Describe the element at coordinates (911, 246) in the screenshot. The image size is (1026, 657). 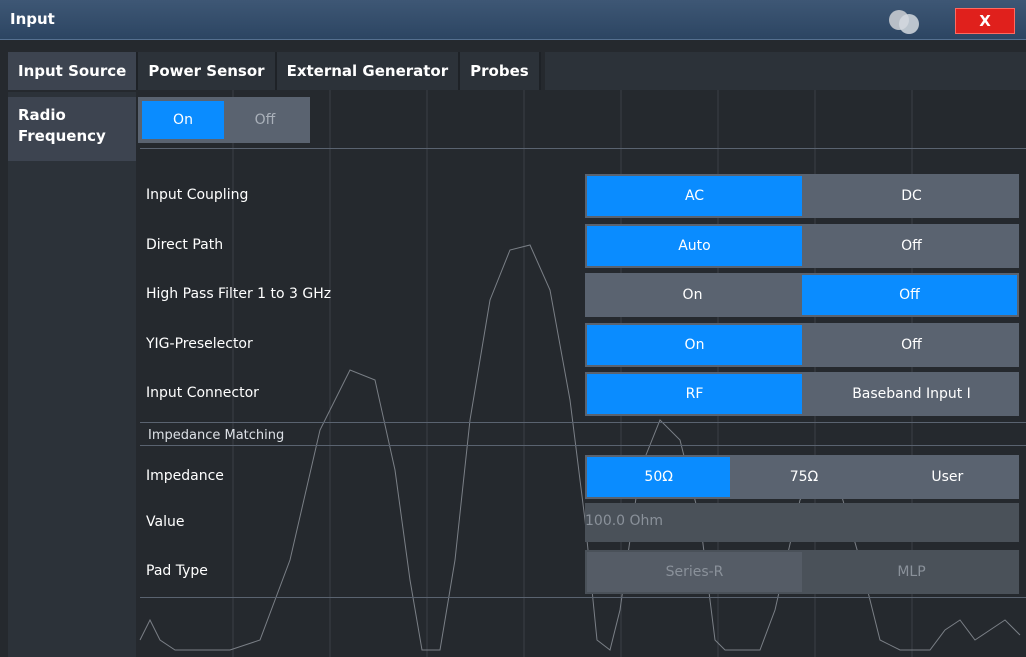
I see `direct-path-off: Off` at that location.